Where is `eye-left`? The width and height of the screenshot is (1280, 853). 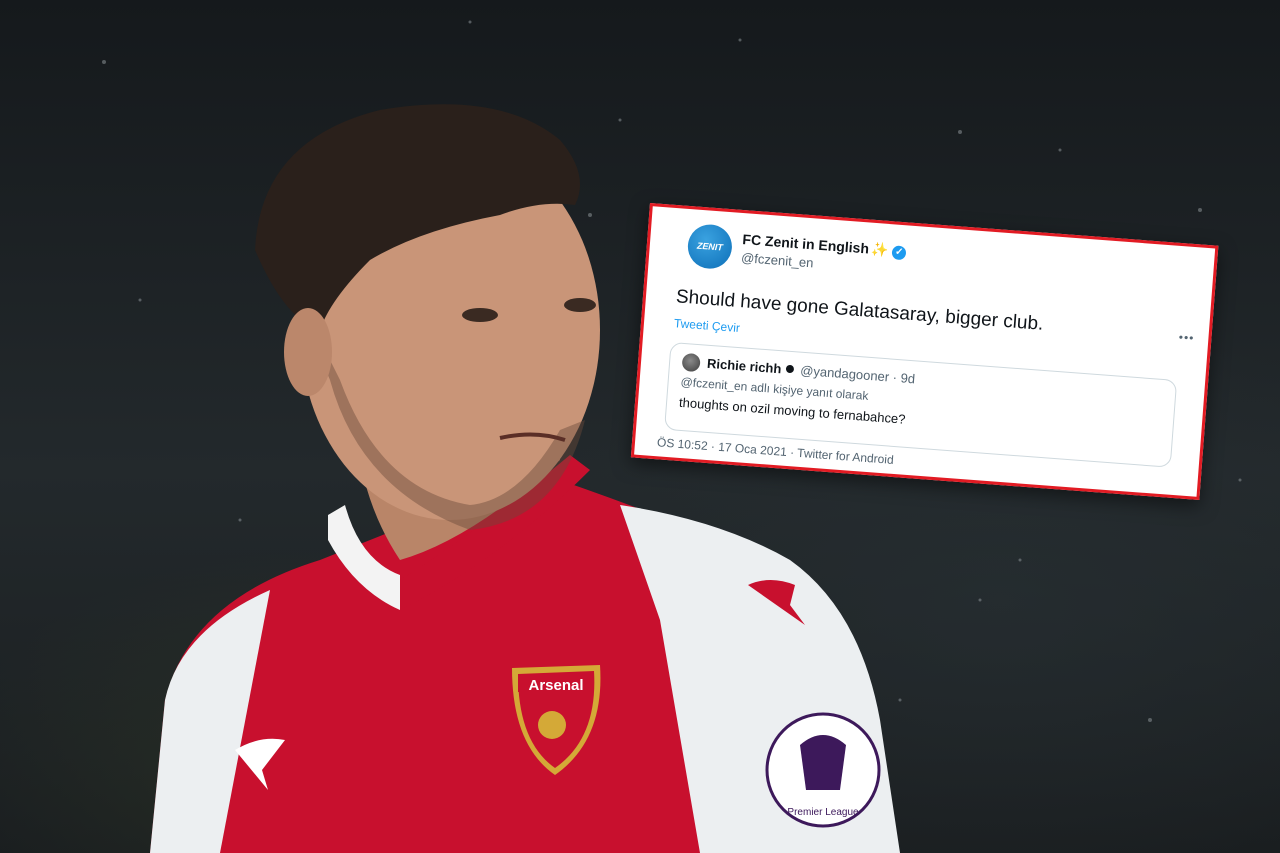 eye-left is located at coordinates (480, 315).